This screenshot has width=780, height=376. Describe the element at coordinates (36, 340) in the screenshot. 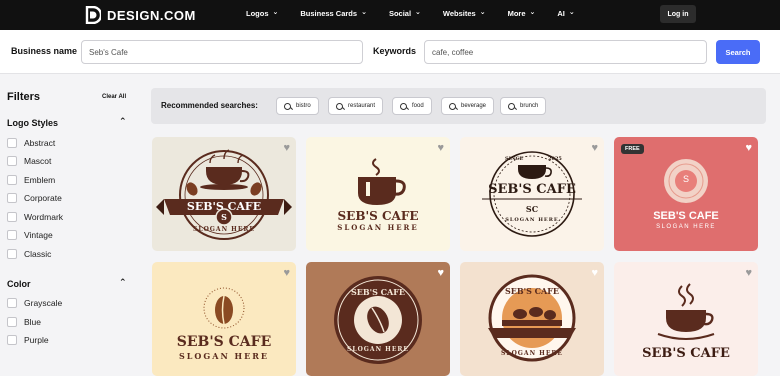

I see `option-label: Purple` at that location.